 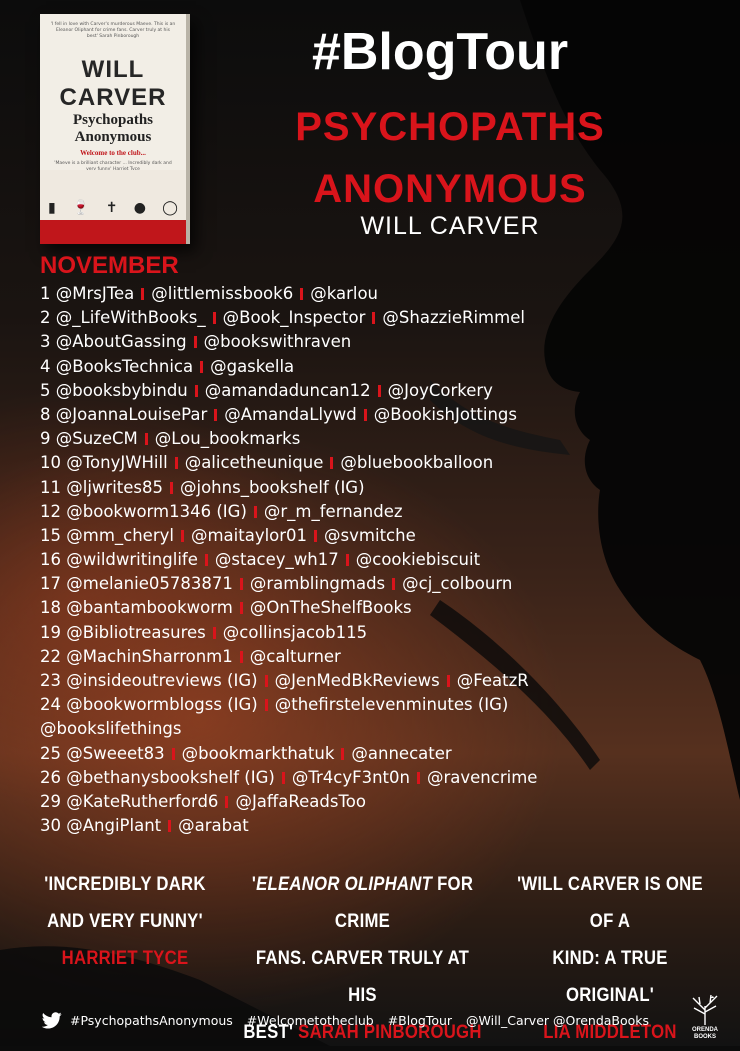 What do you see at coordinates (249, 535) in the screenshot?
I see `blogger-handle: @maitaylor01` at bounding box center [249, 535].